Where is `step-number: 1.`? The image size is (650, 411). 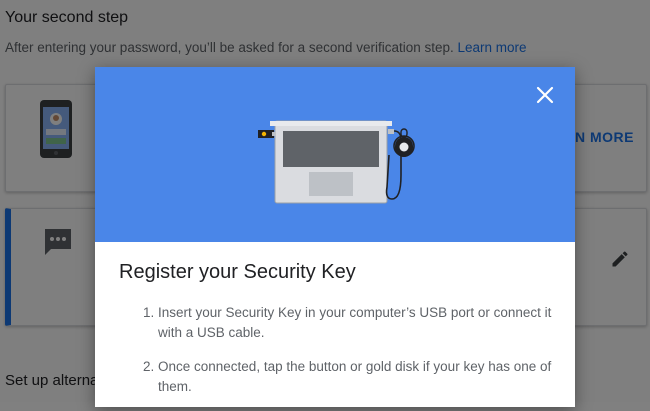 step-number: 1. is located at coordinates (149, 312).